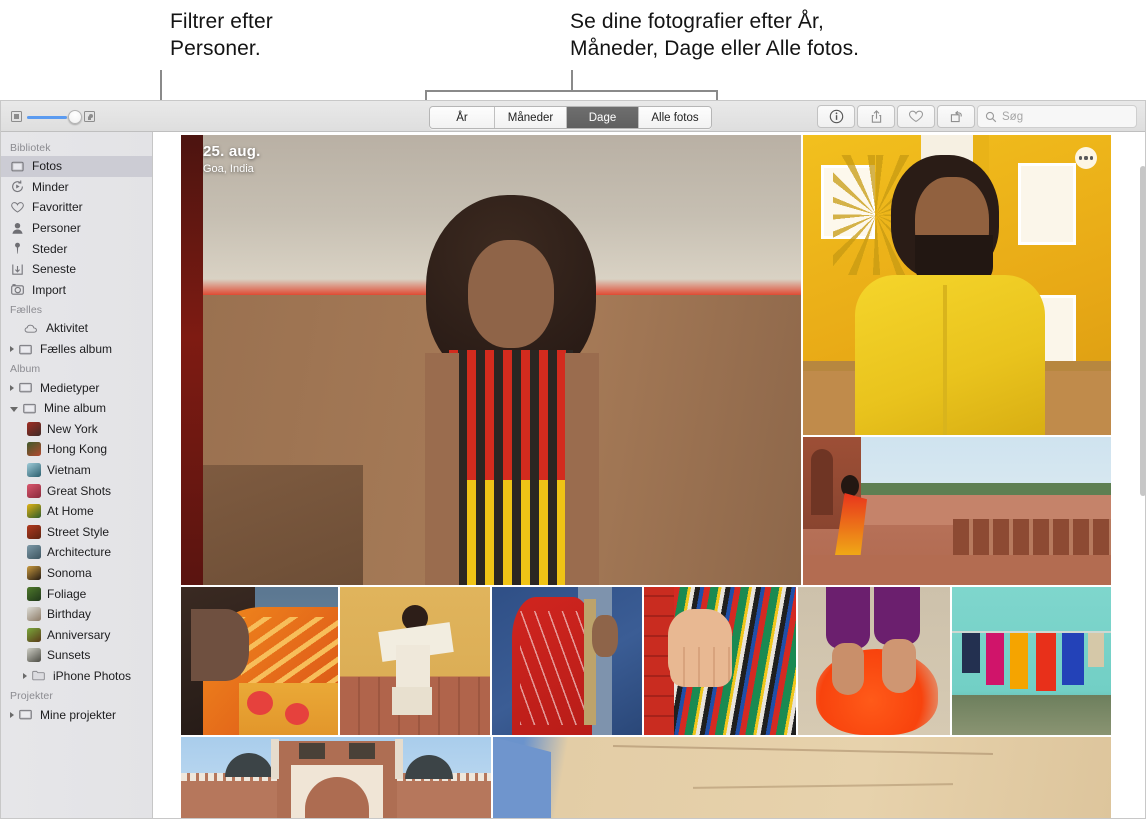 Image resolution: width=1146 pixels, height=819 pixels. I want to click on sidebar-album-item: Hong Kong, so click(76, 449).